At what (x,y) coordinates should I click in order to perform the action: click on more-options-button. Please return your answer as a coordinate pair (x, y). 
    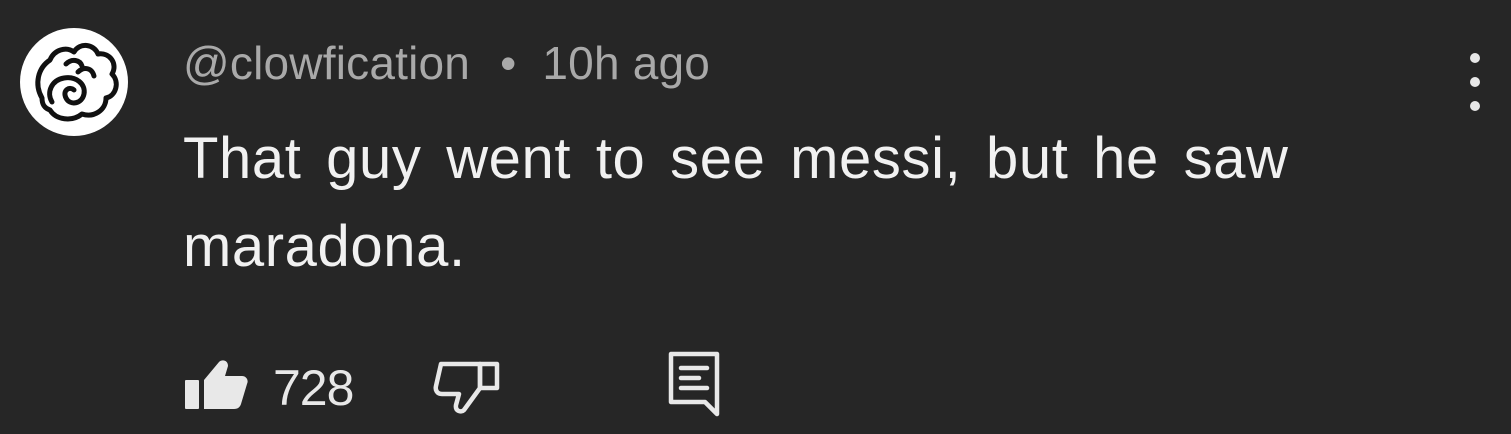
    Looking at the image, I should click on (1475, 84).